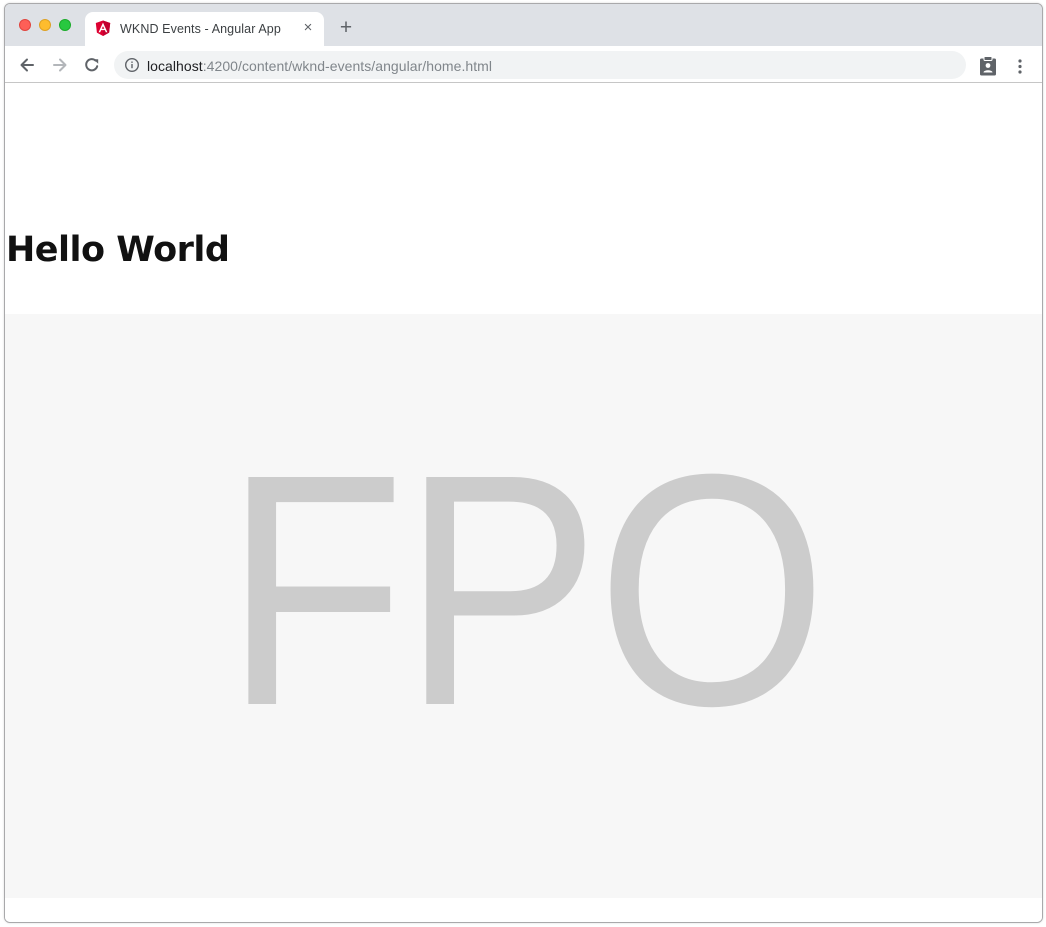  What do you see at coordinates (92, 65) in the screenshot?
I see `reload-icon` at bounding box center [92, 65].